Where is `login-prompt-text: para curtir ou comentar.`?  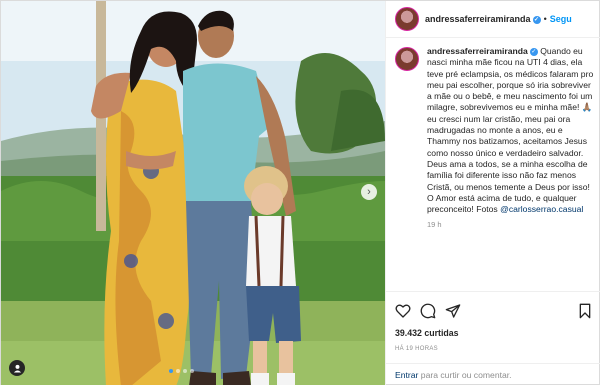
login-prompt-text: para curtir ou comentar. is located at coordinates (465, 375).